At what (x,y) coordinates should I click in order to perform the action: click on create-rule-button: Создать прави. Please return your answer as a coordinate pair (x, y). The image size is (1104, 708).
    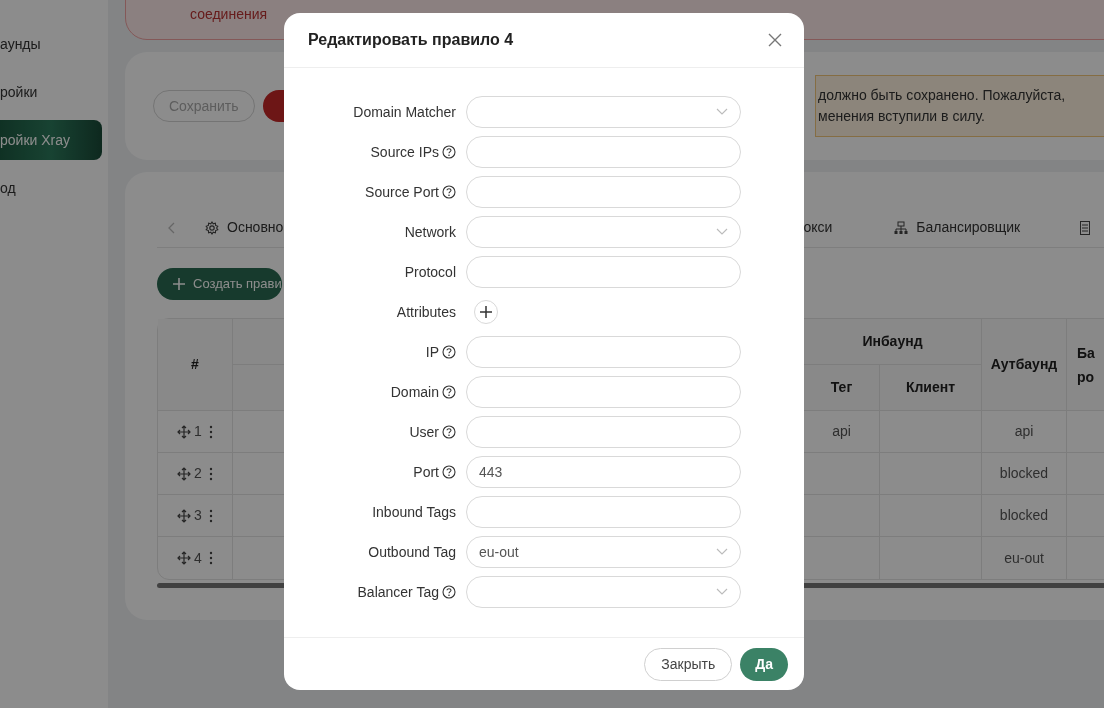
    Looking at the image, I should click on (219, 284).